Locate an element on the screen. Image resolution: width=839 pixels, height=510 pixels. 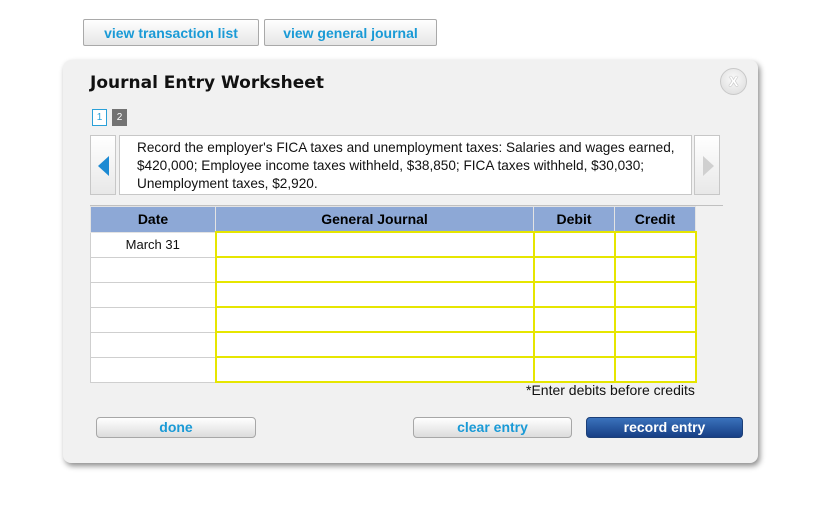
debits-before-credits-note: *Enter debits before credits is located at coordinates (610, 390).